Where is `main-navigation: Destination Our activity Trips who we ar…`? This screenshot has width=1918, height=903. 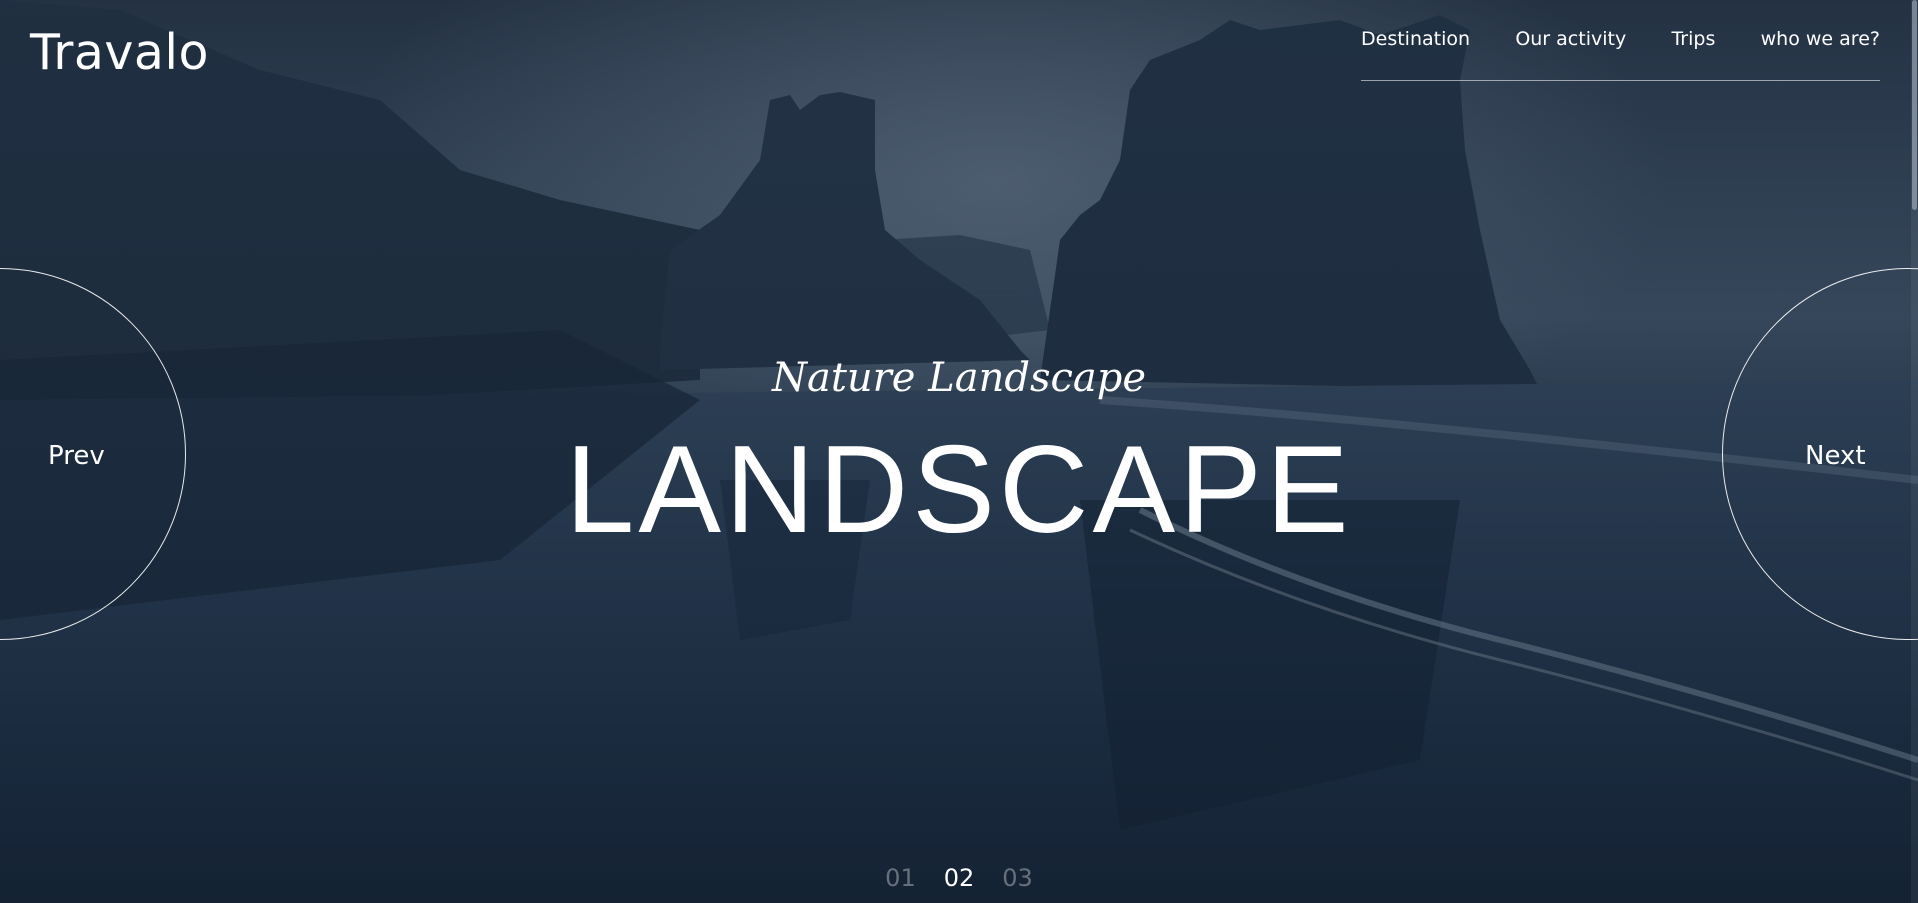
main-navigation: Destination Our activity Trips who we ar… is located at coordinates (1620, 53).